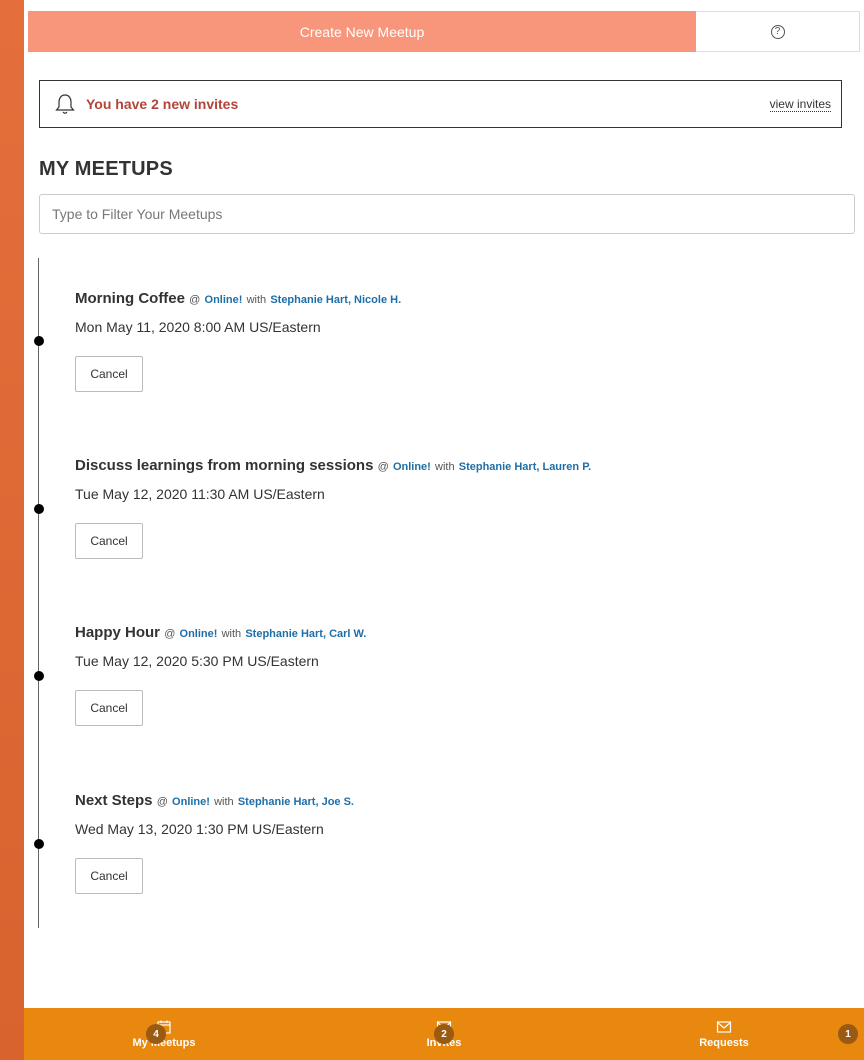  I want to click on bottom-nav: My Meetups 4 Invites 2 Requests 1, so click(444, 1034).